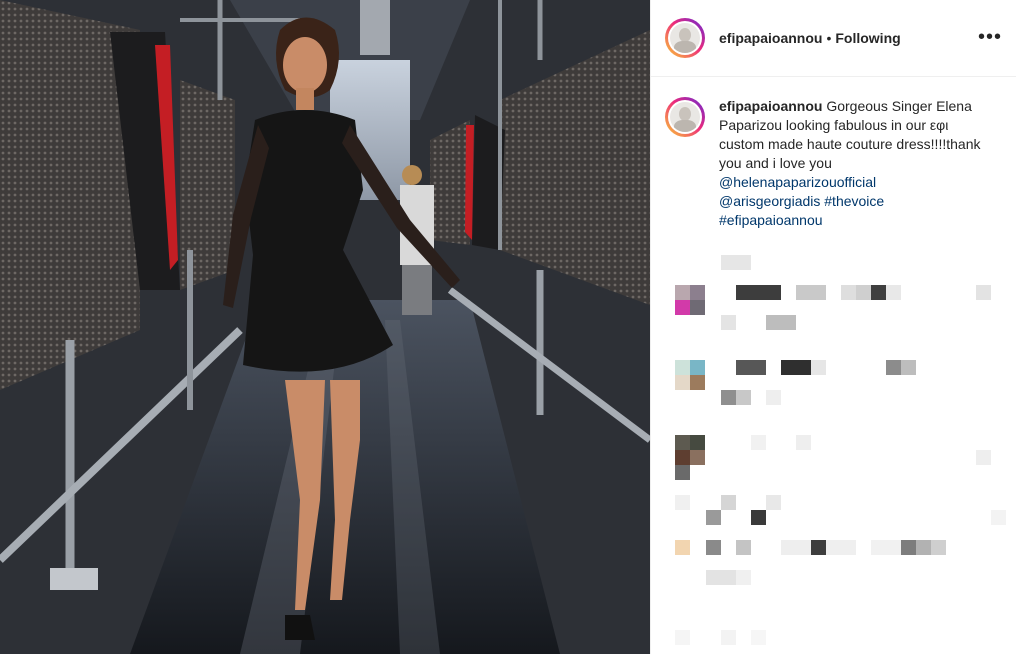  I want to click on header-username: efipapaioannou, so click(770, 38).